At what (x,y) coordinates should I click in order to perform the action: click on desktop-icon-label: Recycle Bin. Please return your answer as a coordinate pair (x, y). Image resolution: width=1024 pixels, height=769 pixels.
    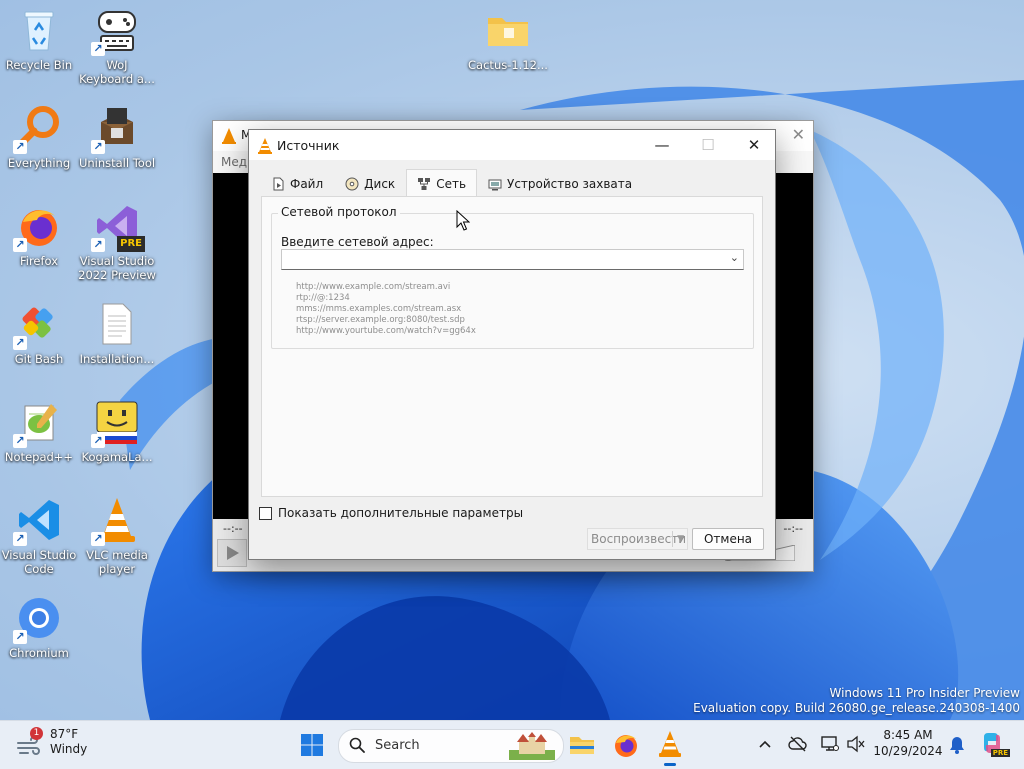
    Looking at the image, I should click on (39, 65).